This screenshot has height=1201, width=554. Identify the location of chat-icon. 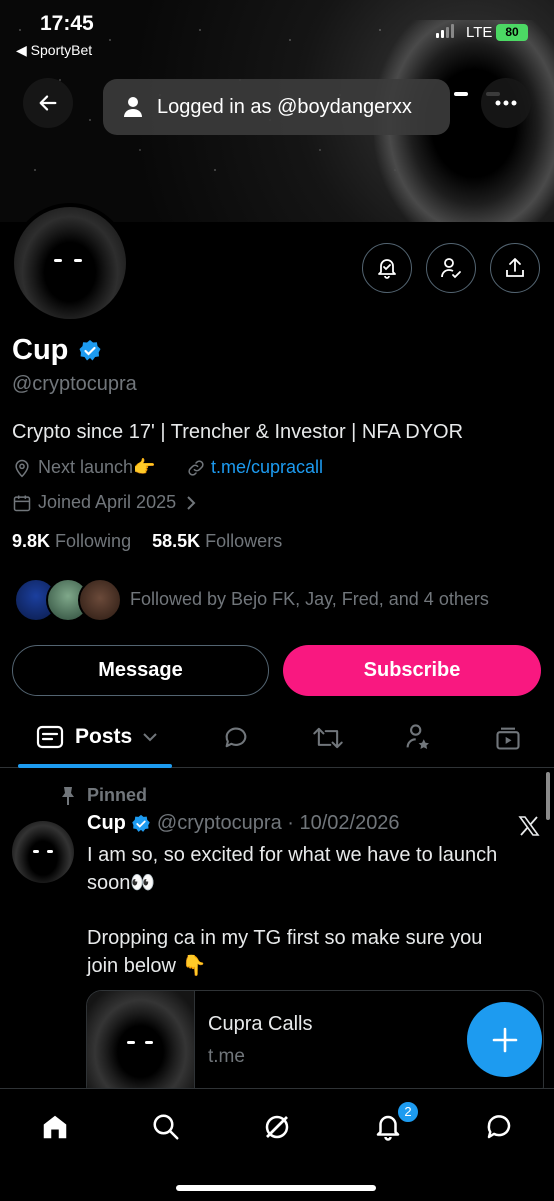
(499, 1127).